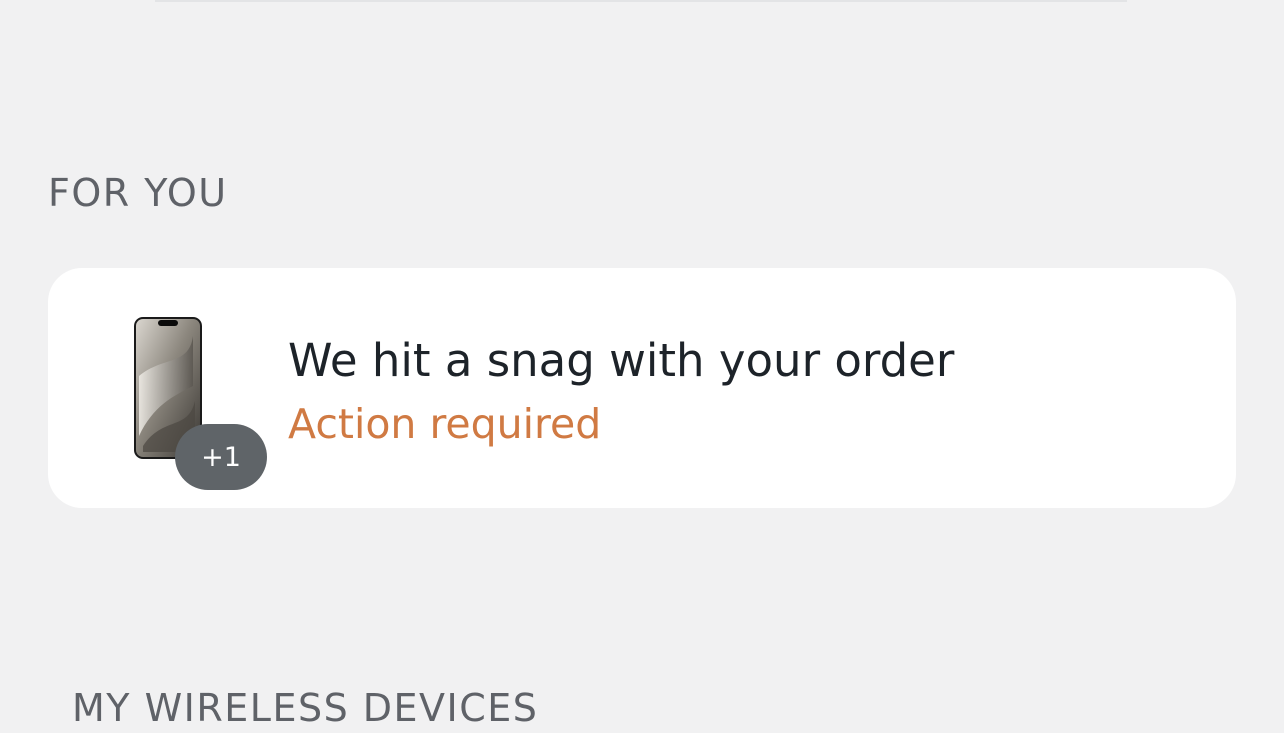 This screenshot has width=1284, height=733. What do you see at coordinates (305, 708) in the screenshot?
I see `section-title-my-wireless-devices: MY WIRELESS DEVICES` at bounding box center [305, 708].